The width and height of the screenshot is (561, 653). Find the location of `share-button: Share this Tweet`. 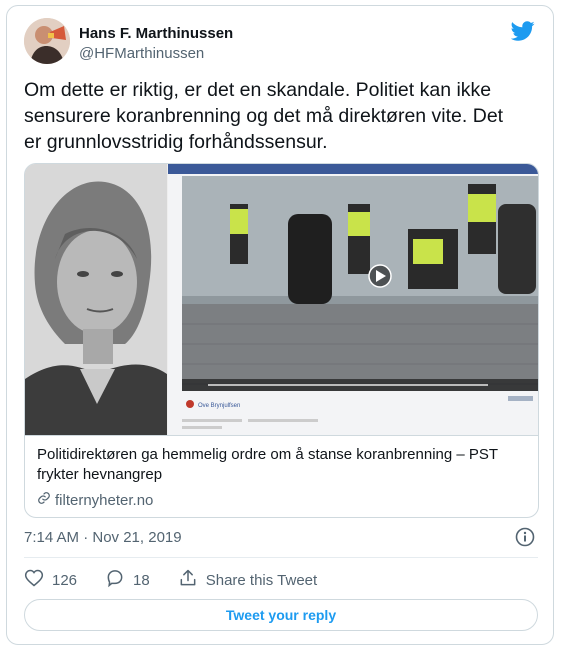

share-button: Share this Tweet is located at coordinates (247, 580).